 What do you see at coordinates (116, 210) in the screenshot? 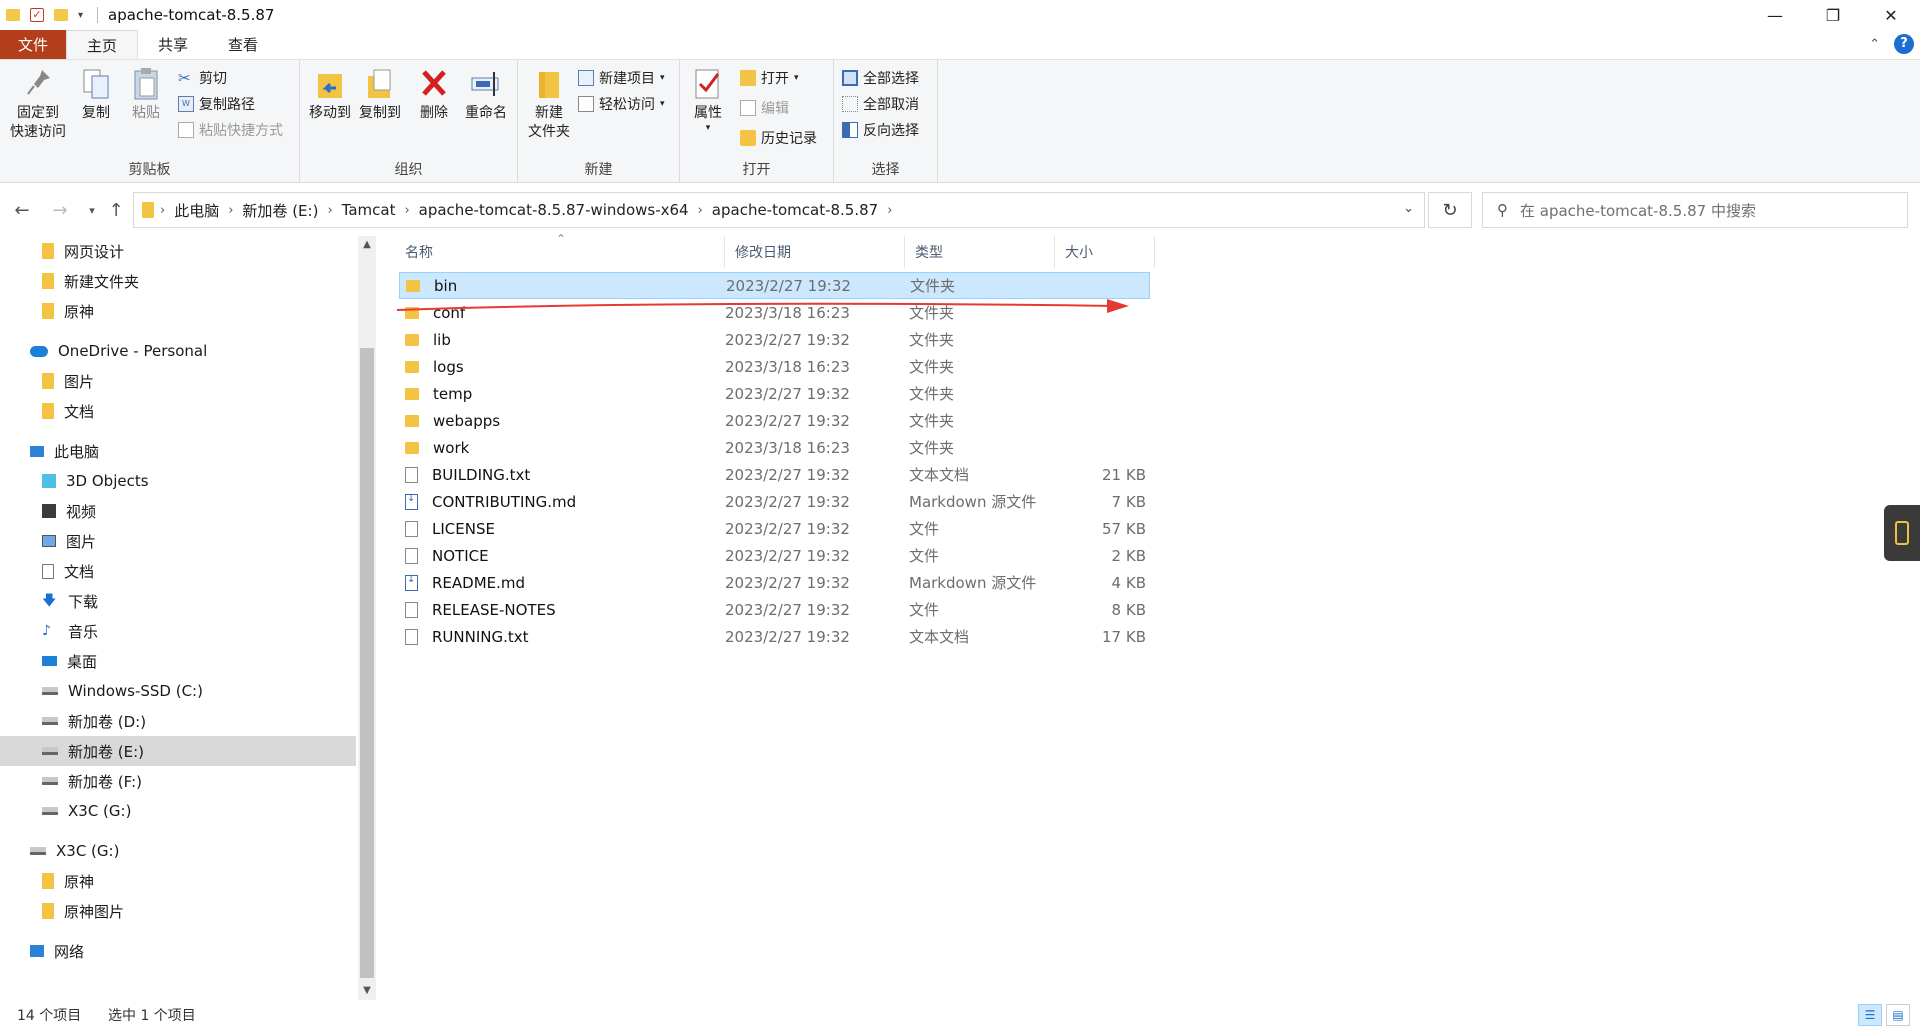
I see `up-button: ↑` at bounding box center [116, 210].